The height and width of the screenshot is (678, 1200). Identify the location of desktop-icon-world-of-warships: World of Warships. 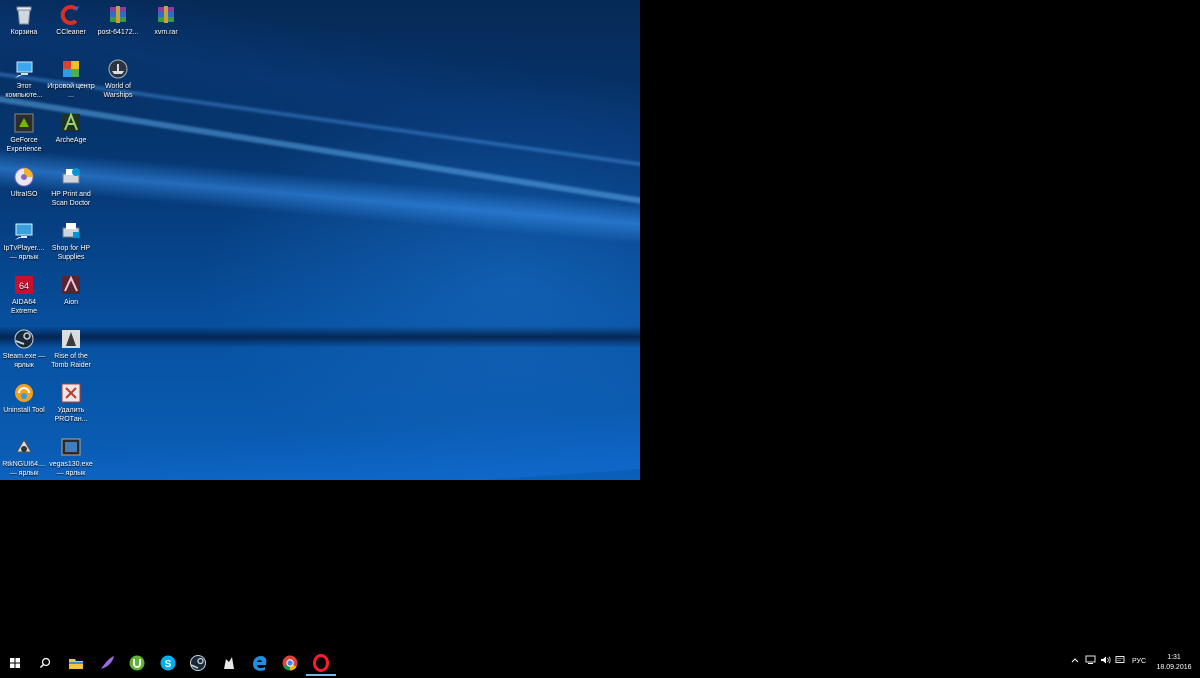
(118, 79).